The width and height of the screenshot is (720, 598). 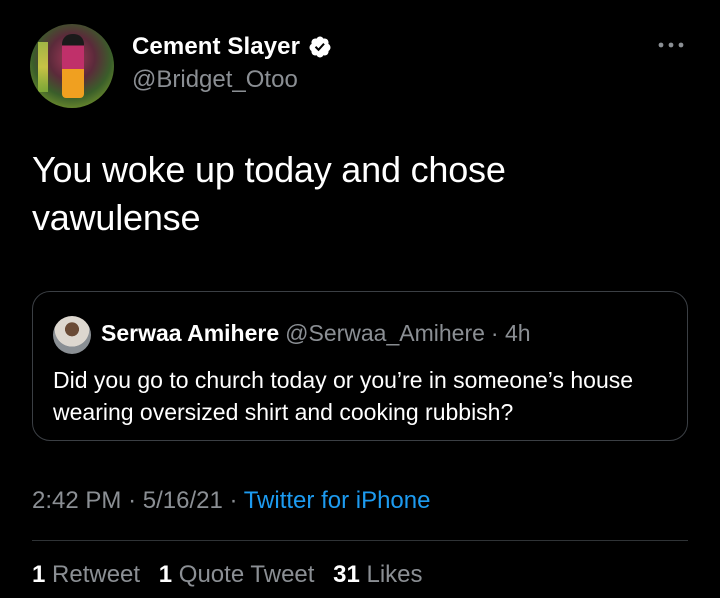 What do you see at coordinates (320, 47) in the screenshot?
I see `verified-badge-icon` at bounding box center [320, 47].